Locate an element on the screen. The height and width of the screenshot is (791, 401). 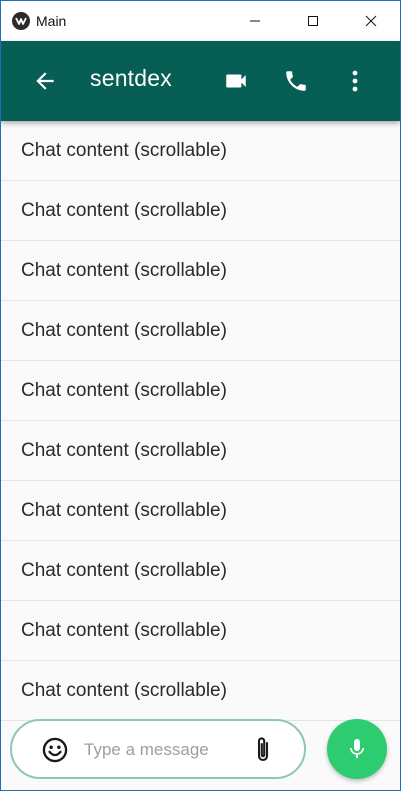
close-icon is located at coordinates (371, 21).